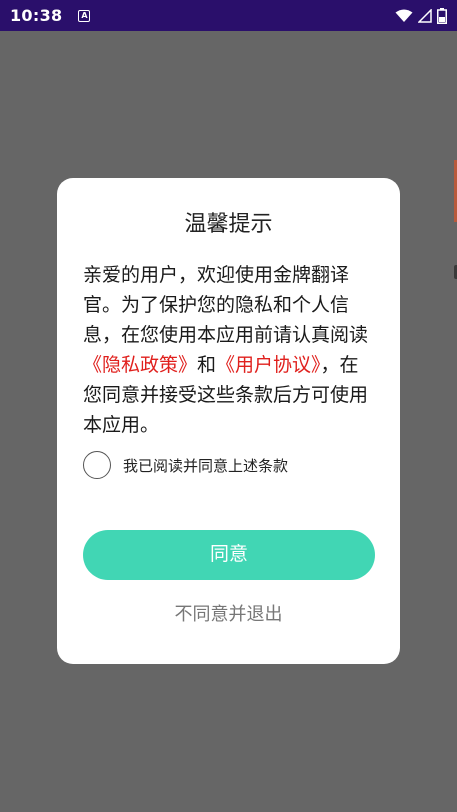 The image size is (457, 812). Describe the element at coordinates (425, 15) in the screenshot. I see `signal-icon` at that location.